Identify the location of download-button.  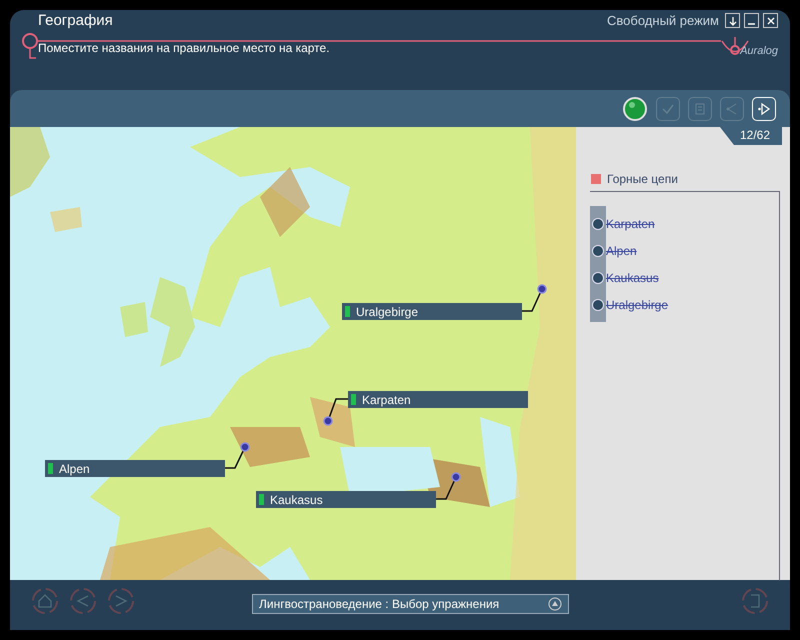
(732, 20).